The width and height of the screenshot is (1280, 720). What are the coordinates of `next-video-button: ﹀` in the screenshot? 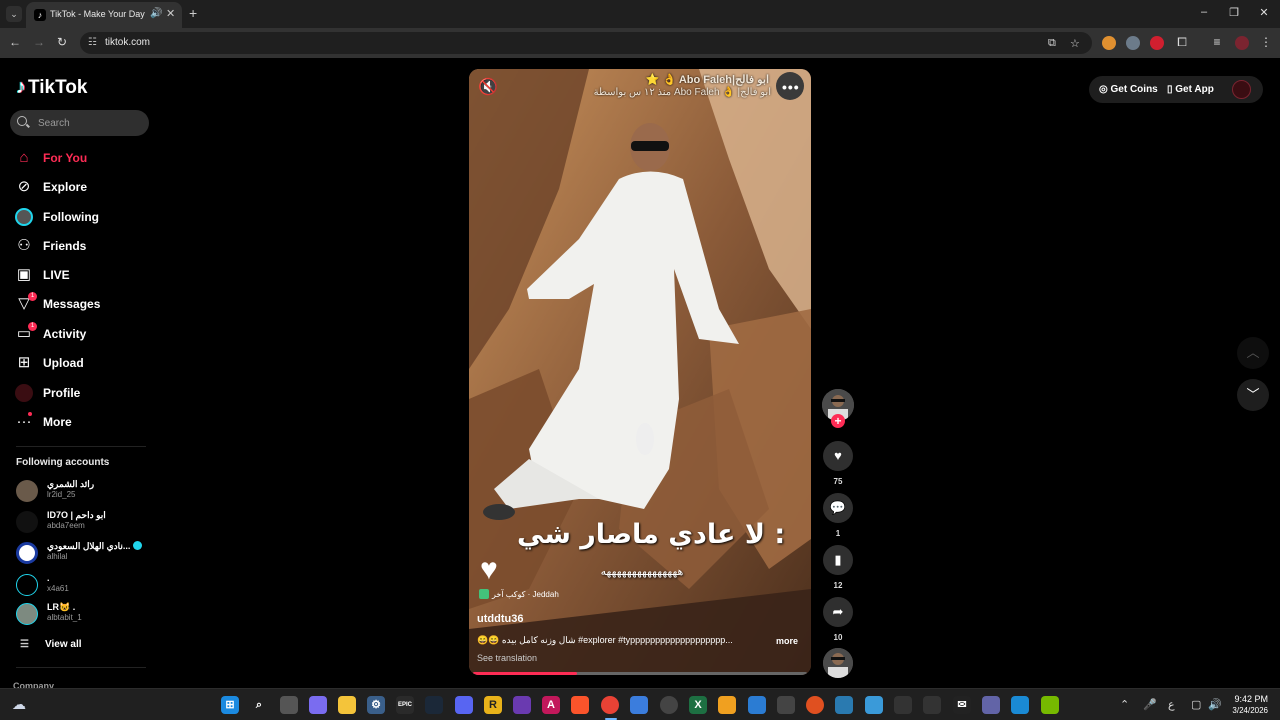 It's located at (1253, 395).